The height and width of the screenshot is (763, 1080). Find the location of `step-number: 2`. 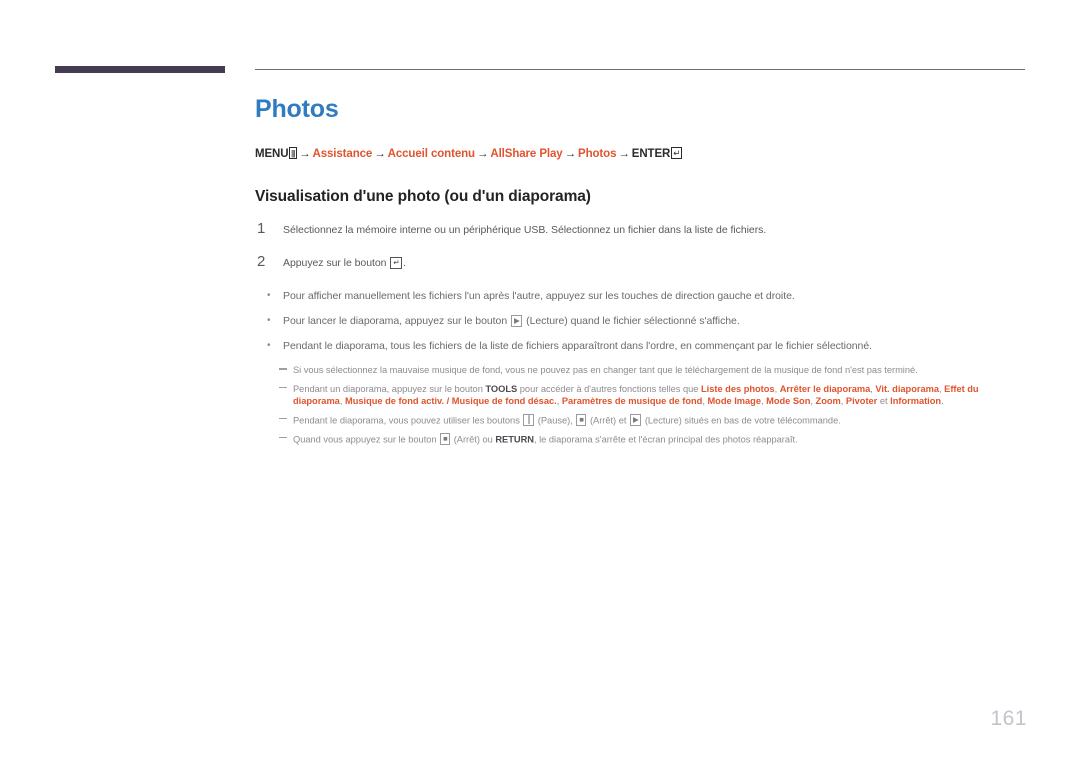

step-number: 2 is located at coordinates (261, 261).